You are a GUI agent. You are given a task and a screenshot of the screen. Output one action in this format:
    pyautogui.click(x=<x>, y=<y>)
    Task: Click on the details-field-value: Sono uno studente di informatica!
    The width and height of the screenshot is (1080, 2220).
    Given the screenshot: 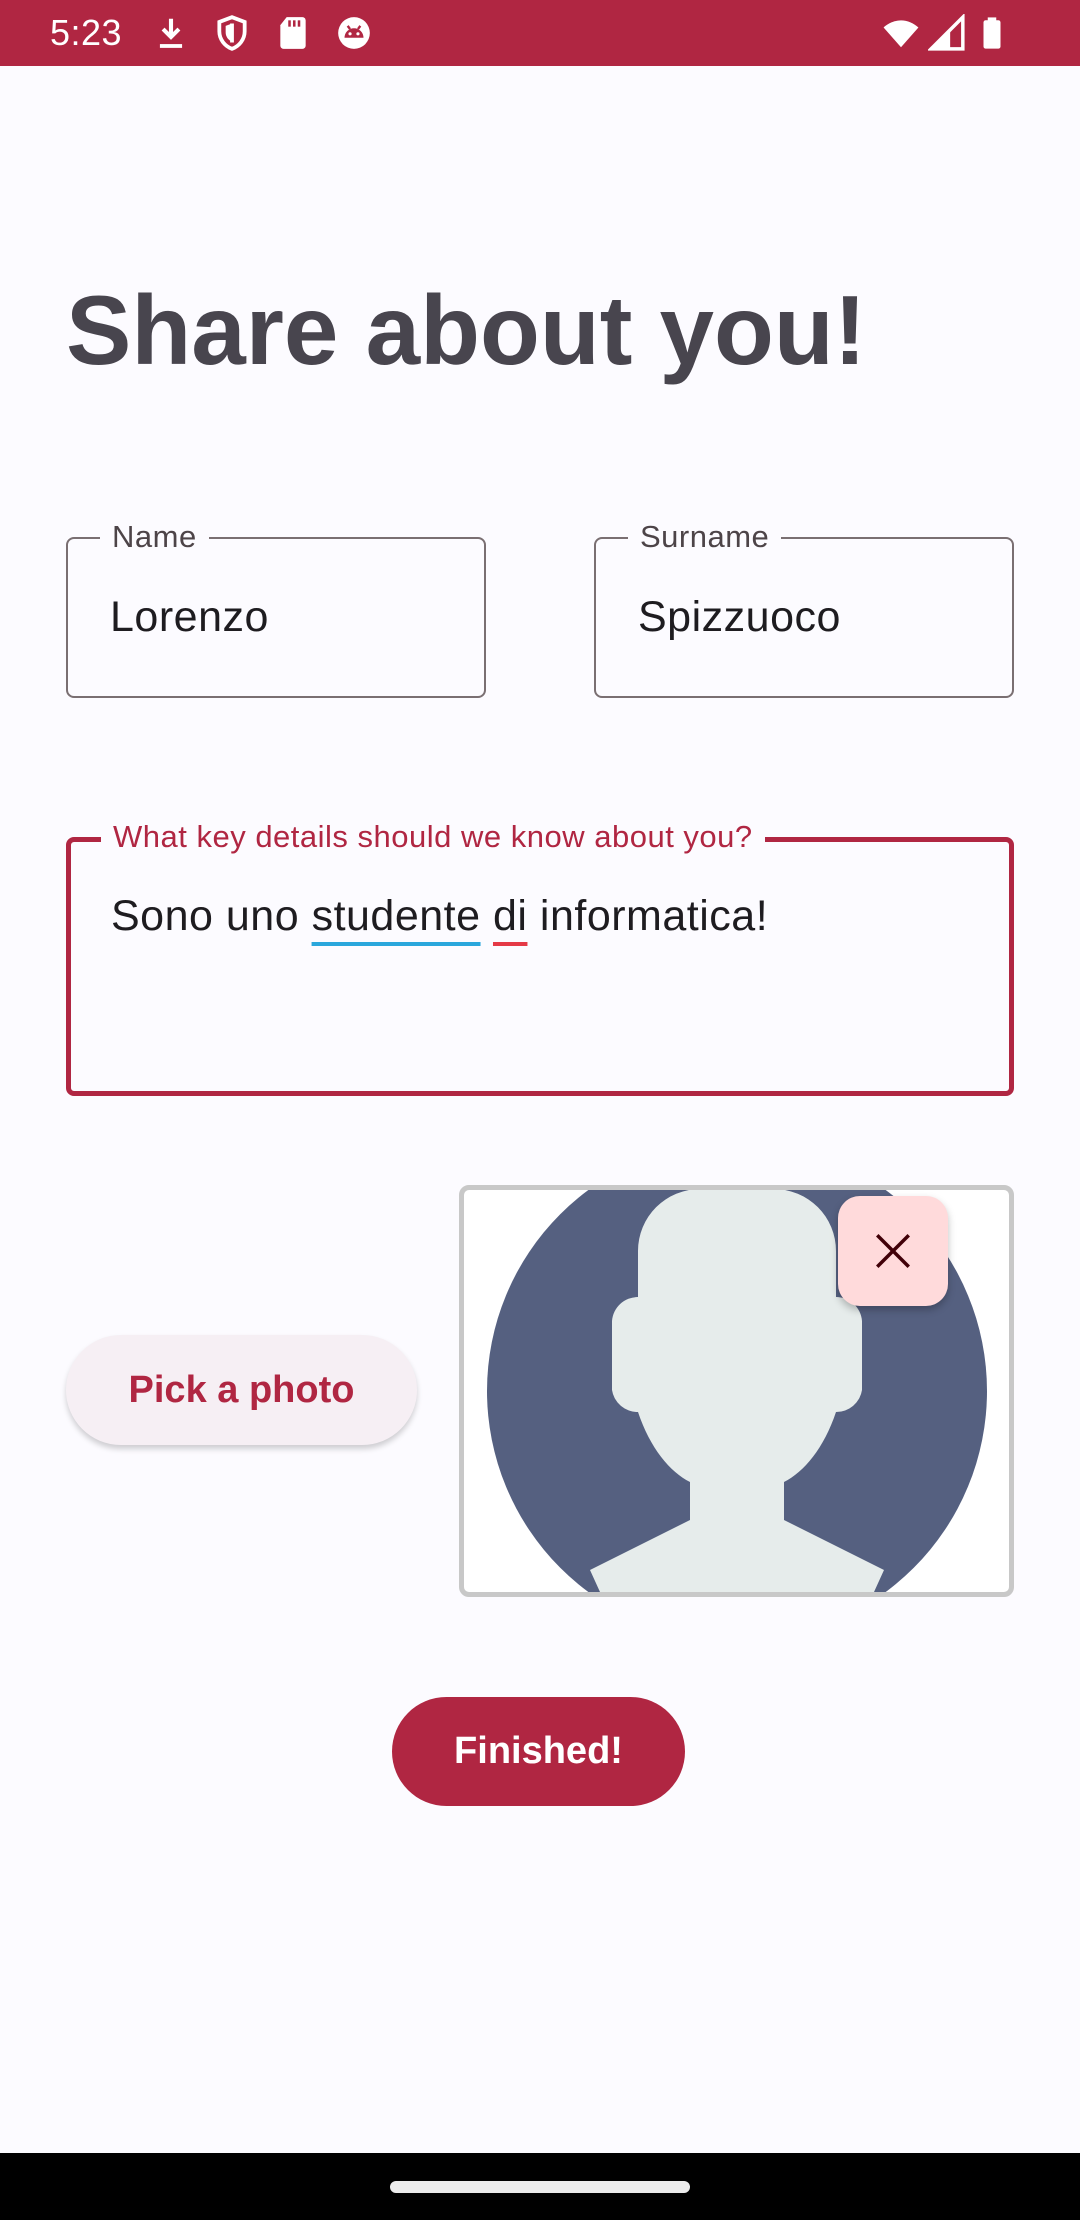 What is the action you would take?
    pyautogui.click(x=439, y=916)
    